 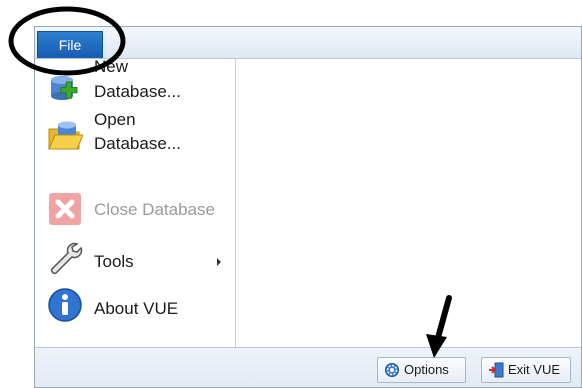 I want to click on annotation-arrow, so click(x=439, y=326).